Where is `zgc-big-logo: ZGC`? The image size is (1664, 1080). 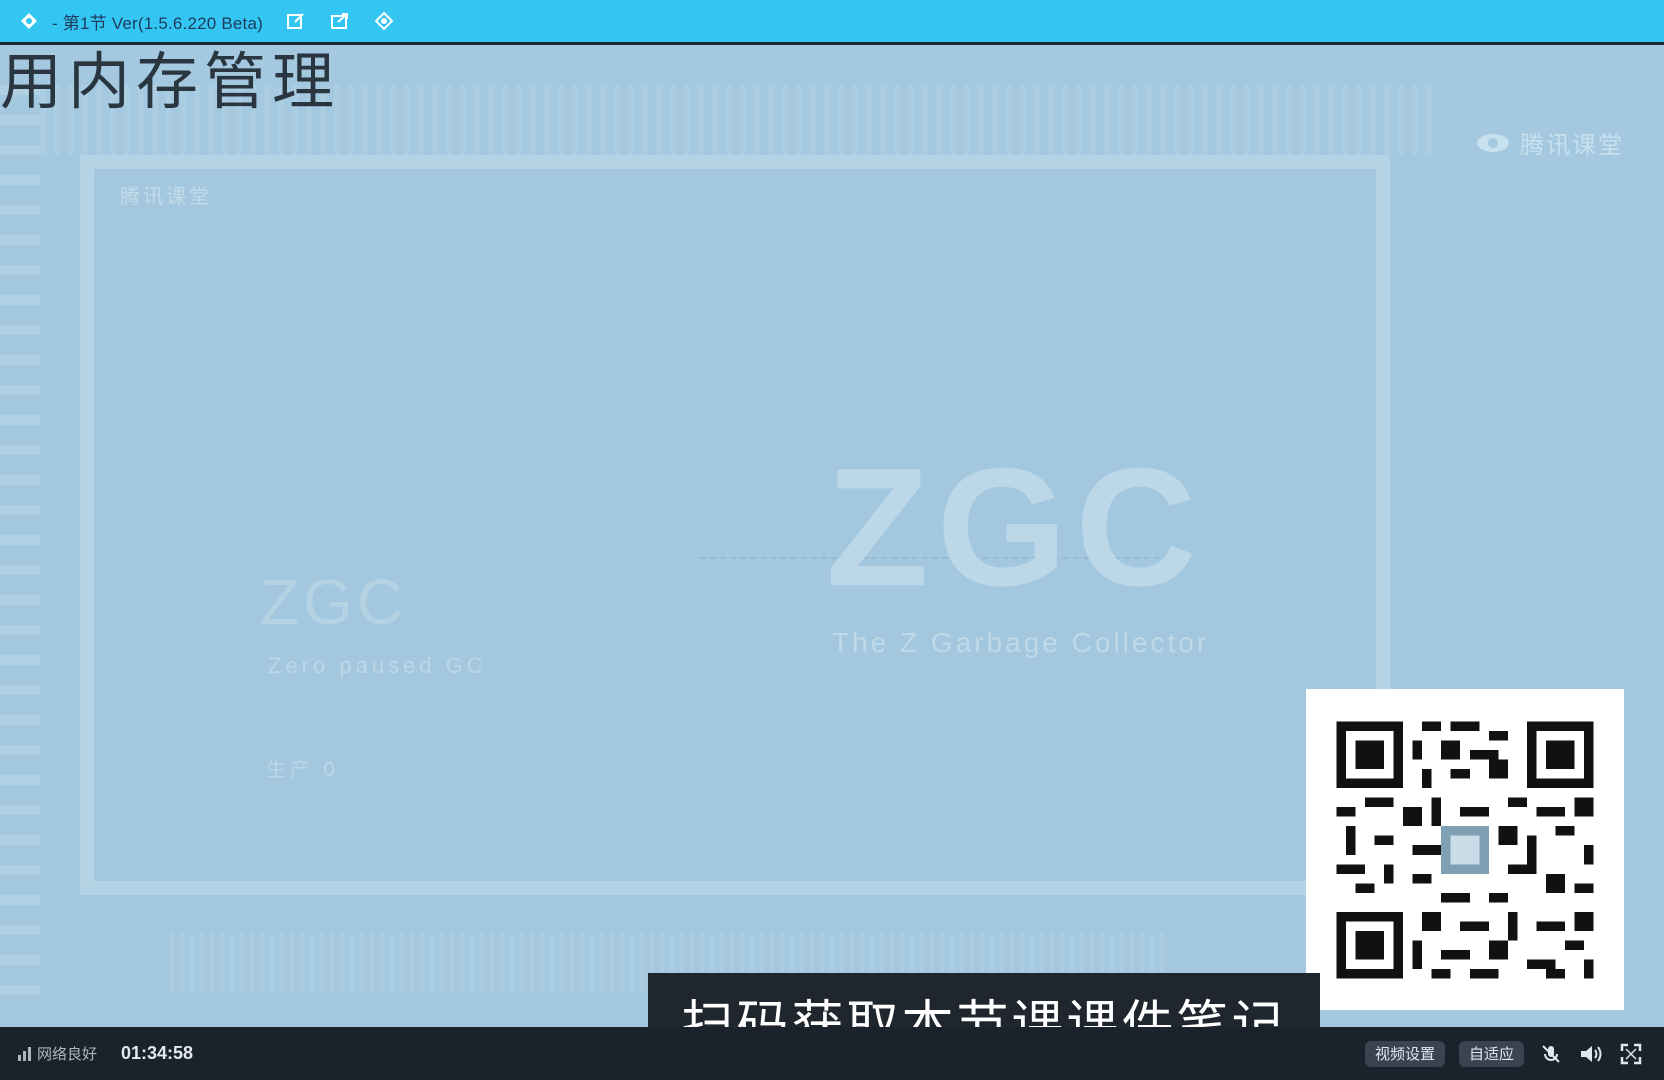 zgc-big-logo: ZGC is located at coordinates (1015, 527).